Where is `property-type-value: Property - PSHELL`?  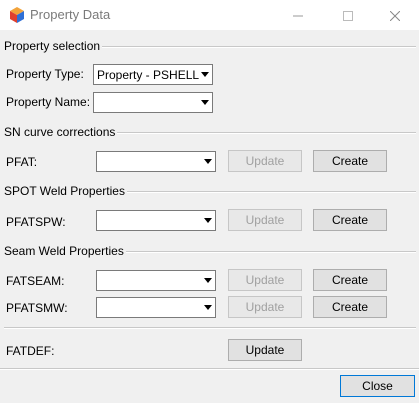 property-type-value: Property - PSHELL is located at coordinates (148, 75).